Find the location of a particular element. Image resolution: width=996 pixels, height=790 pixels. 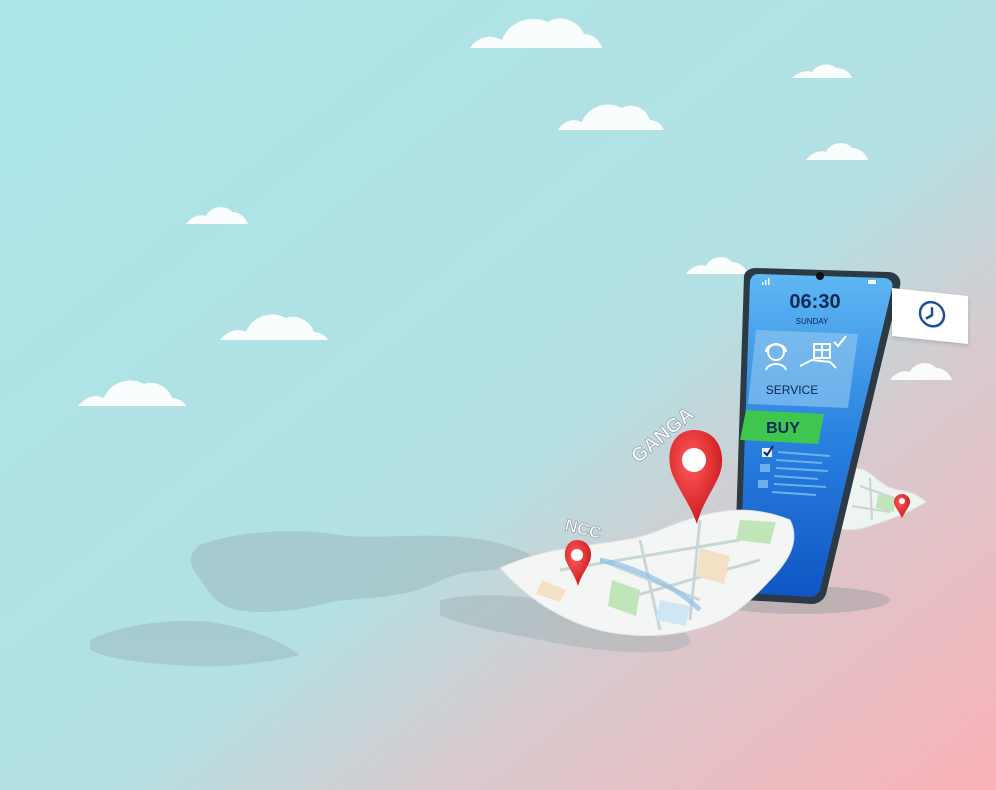

clock-icon is located at coordinates (932, 314).